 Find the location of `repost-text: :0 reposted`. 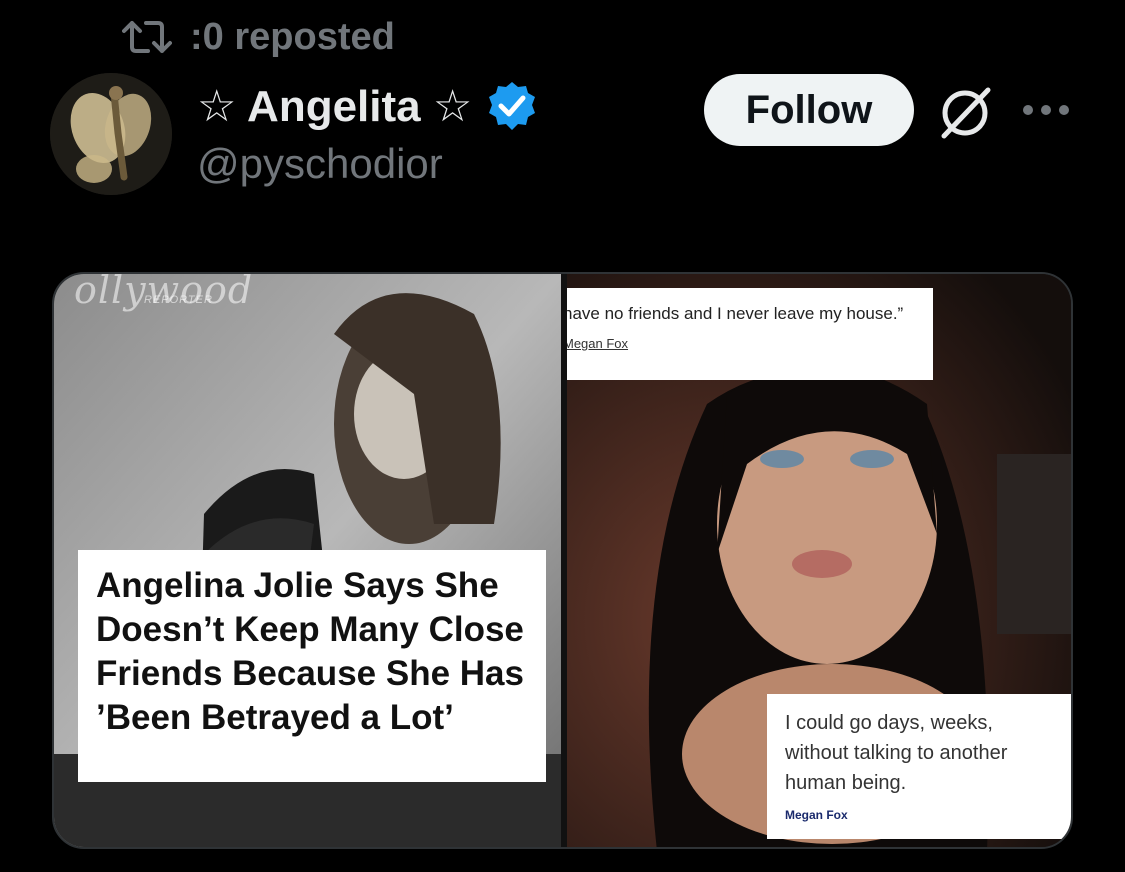

repost-text: :0 reposted is located at coordinates (292, 37).